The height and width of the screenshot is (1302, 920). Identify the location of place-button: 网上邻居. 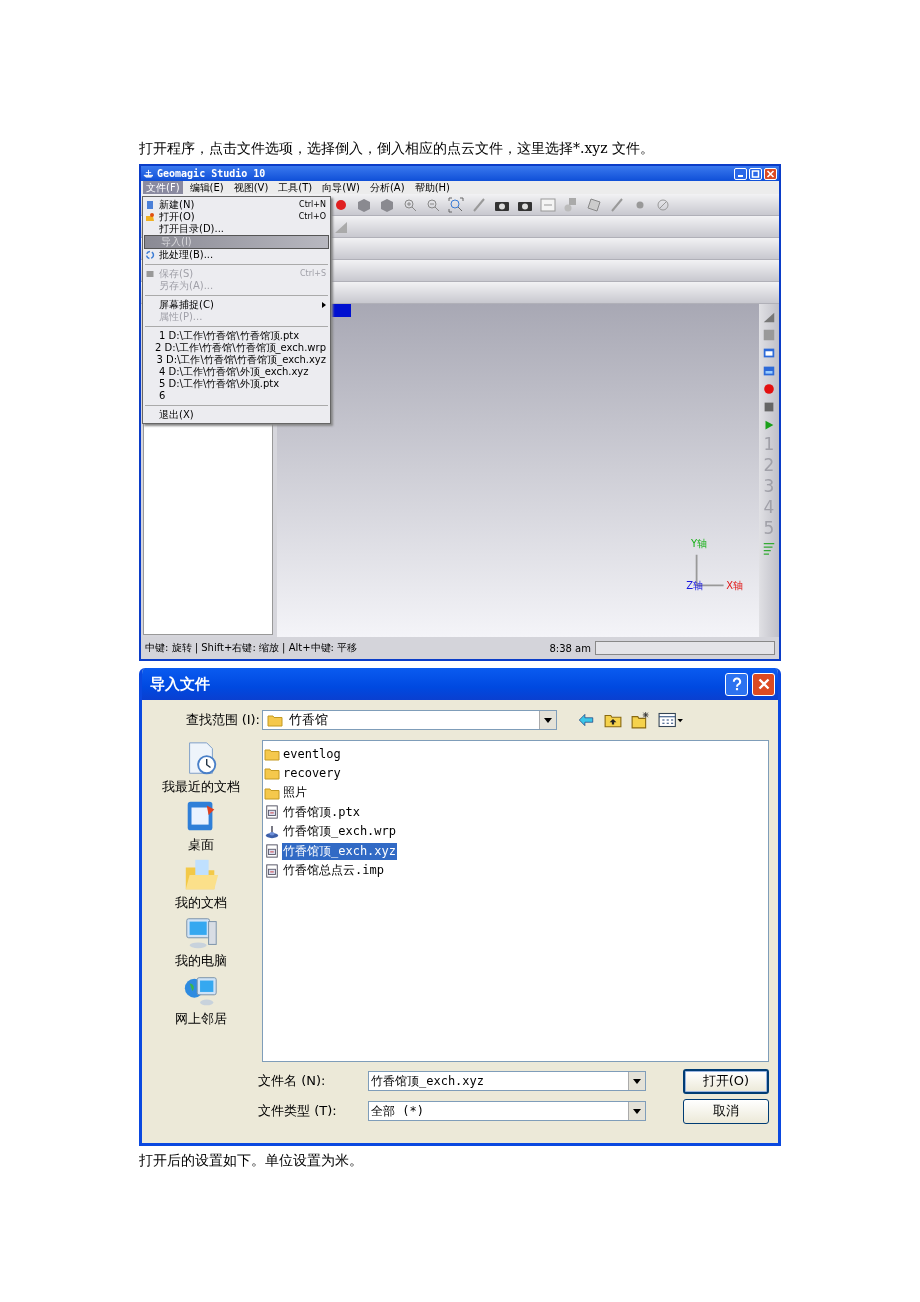
(201, 1000).